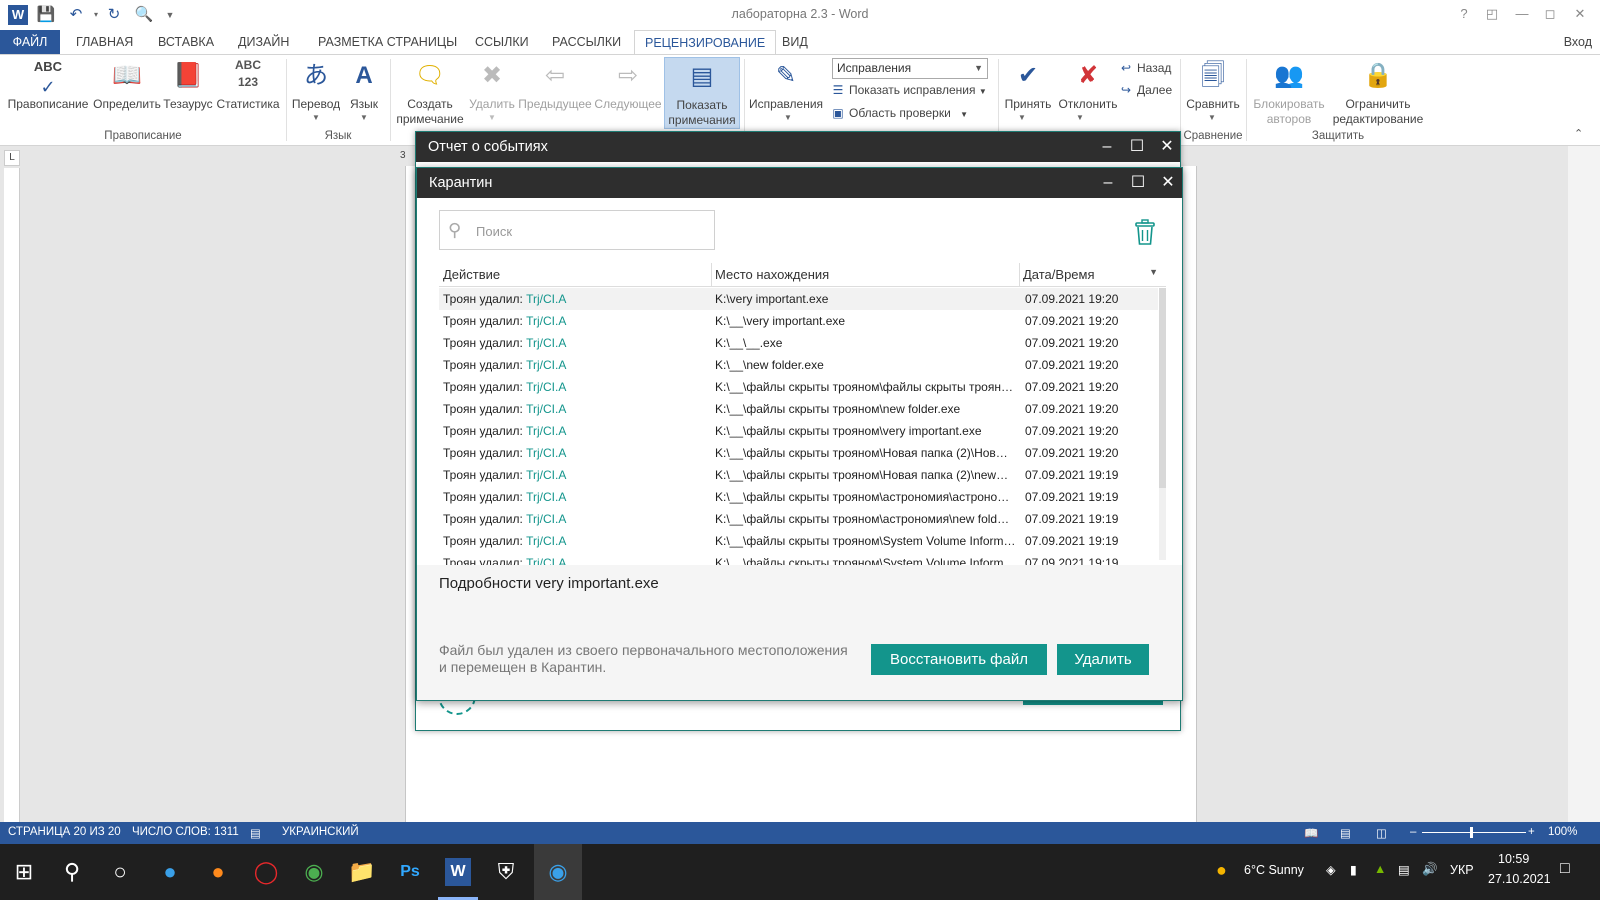 This screenshot has width=1600, height=900. I want to click on maximize-icon: ◻, so click(1550, 14).